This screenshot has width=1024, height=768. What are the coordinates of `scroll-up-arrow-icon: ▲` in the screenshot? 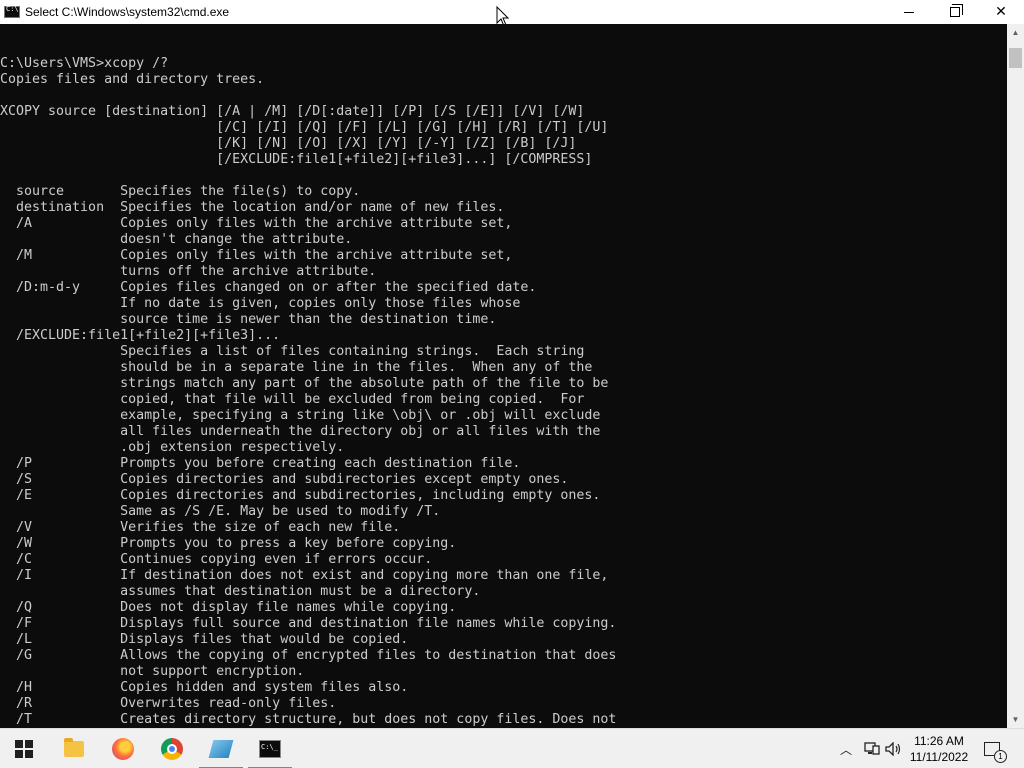 It's located at (1015, 32).